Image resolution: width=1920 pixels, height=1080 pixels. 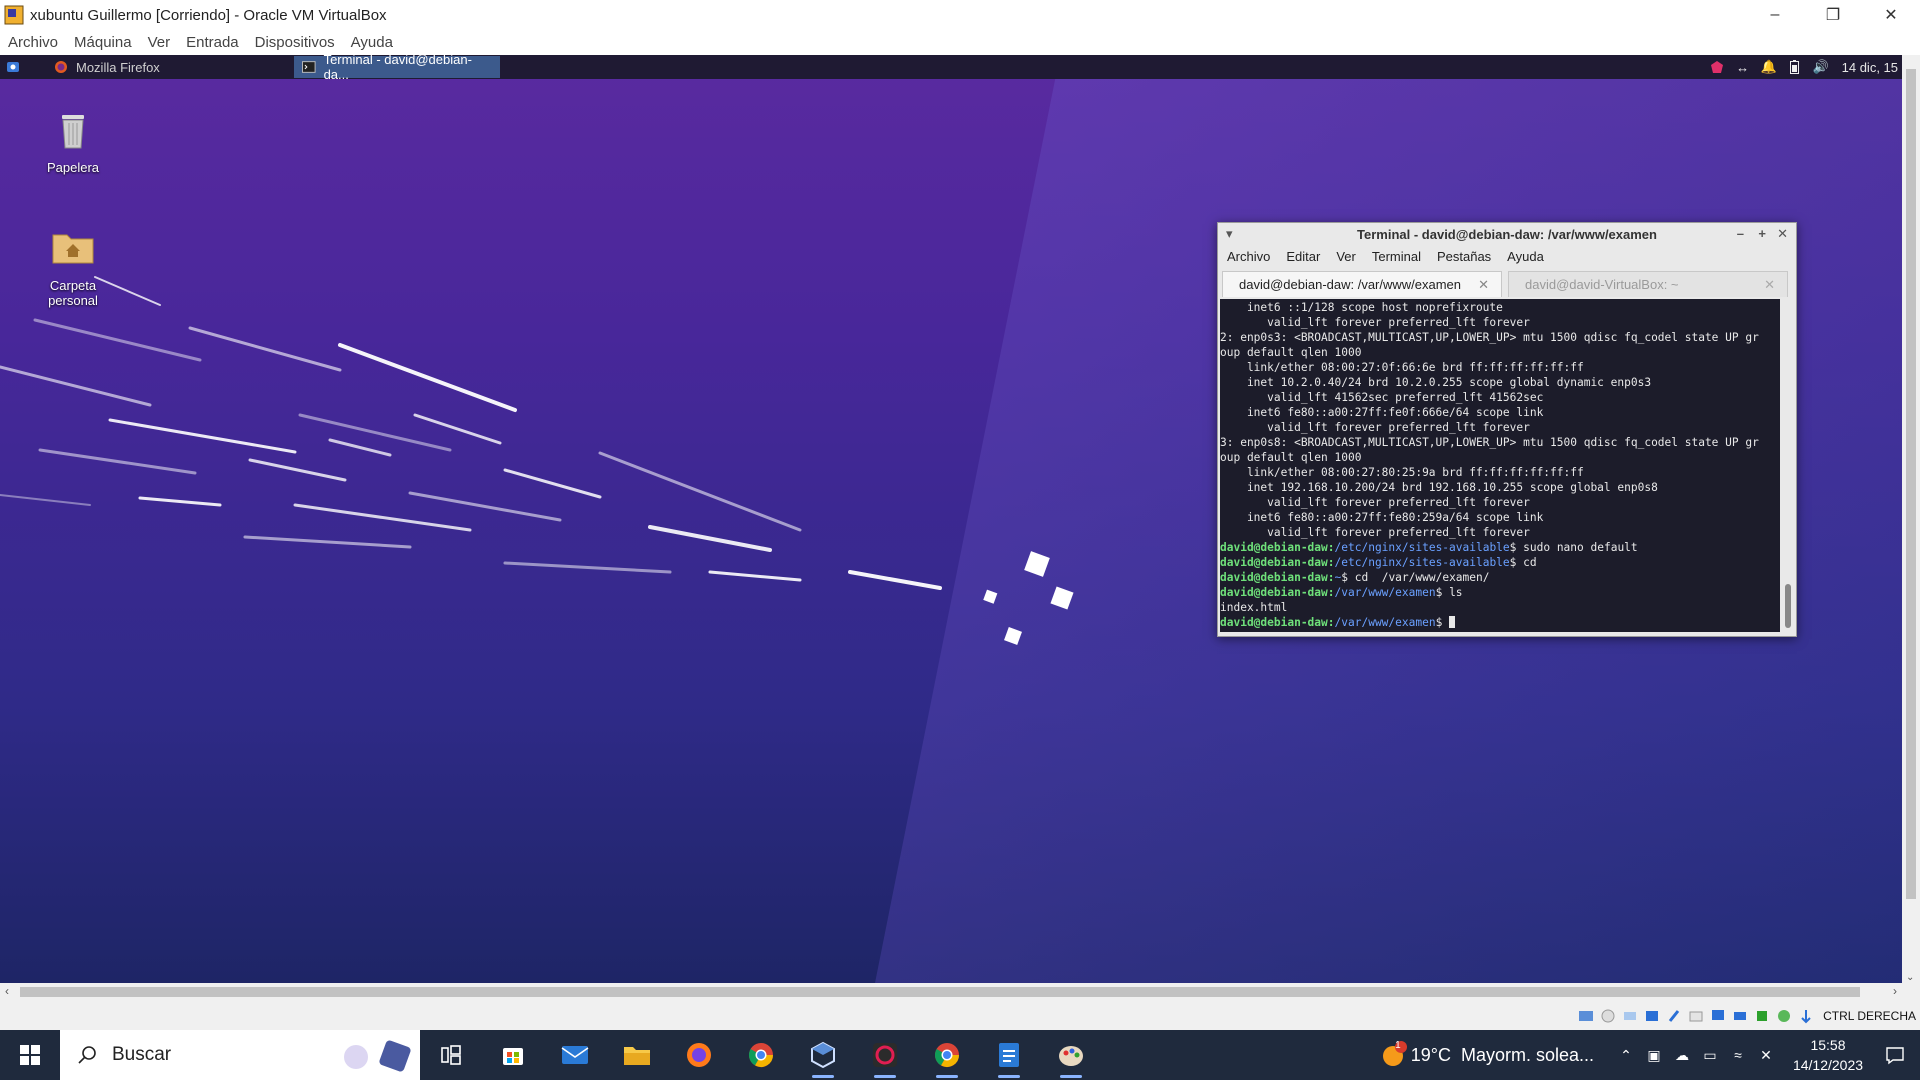 I want to click on paint-palette-icon, so click(x=1071, y=1056).